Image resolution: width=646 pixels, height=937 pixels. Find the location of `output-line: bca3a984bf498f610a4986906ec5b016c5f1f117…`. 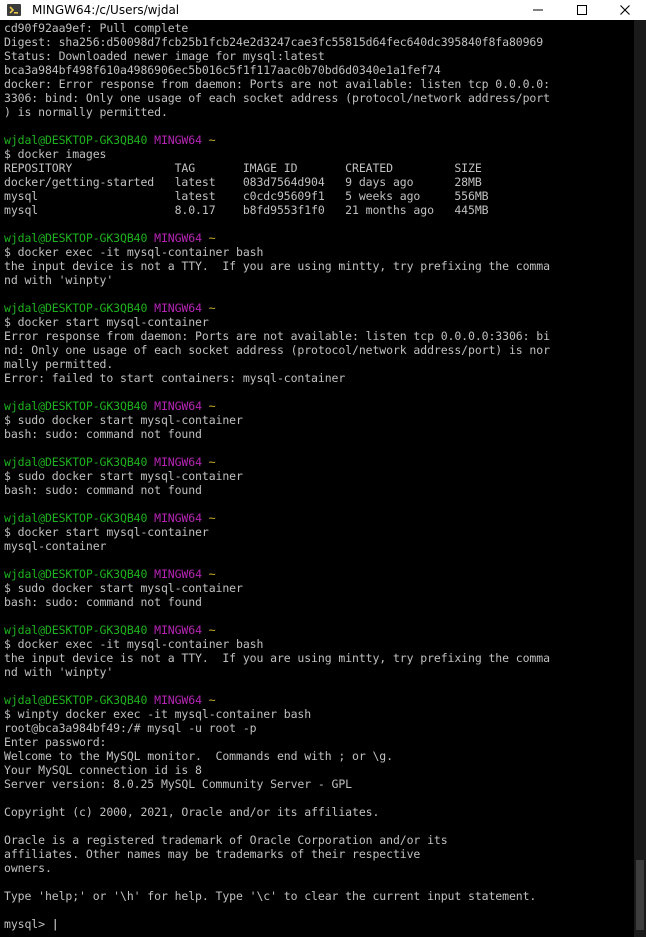

output-line: bca3a984bf498f610a4986906ec5b016c5f1f117… is located at coordinates (222, 70).